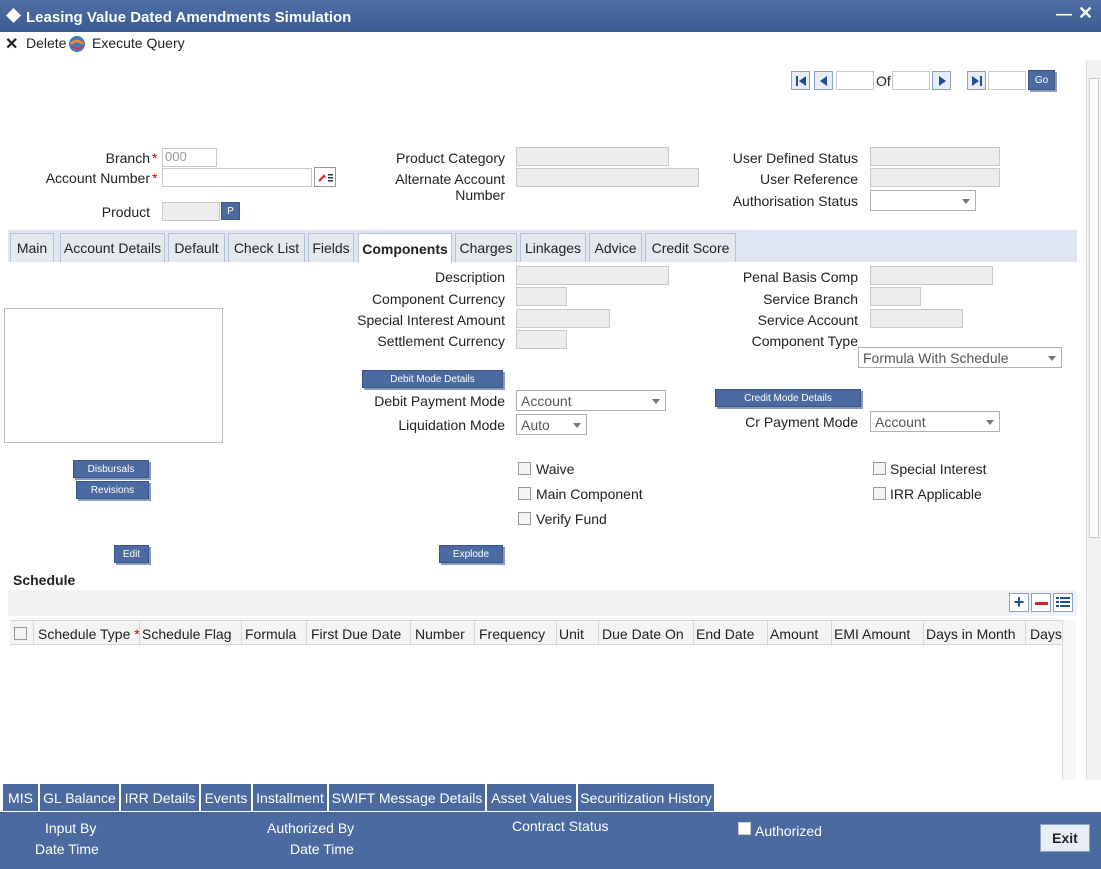 This screenshot has width=1101, height=869. Describe the element at coordinates (935, 177) in the screenshot. I see `user-reference-field` at that location.